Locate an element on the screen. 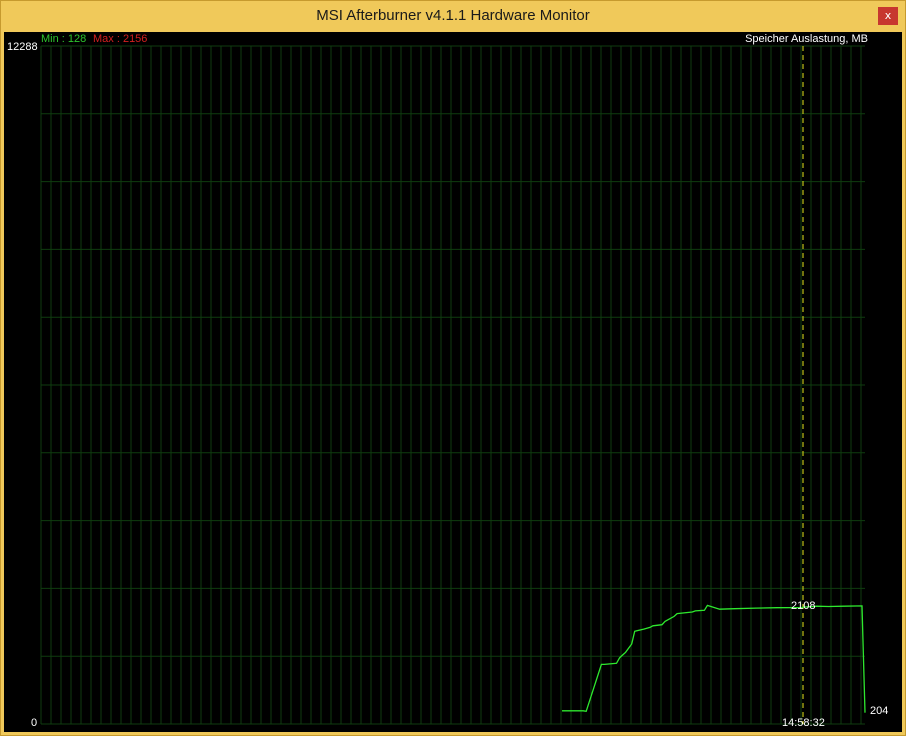 This screenshot has width=906, height=736. max-label: Max : 2156 is located at coordinates (120, 39).